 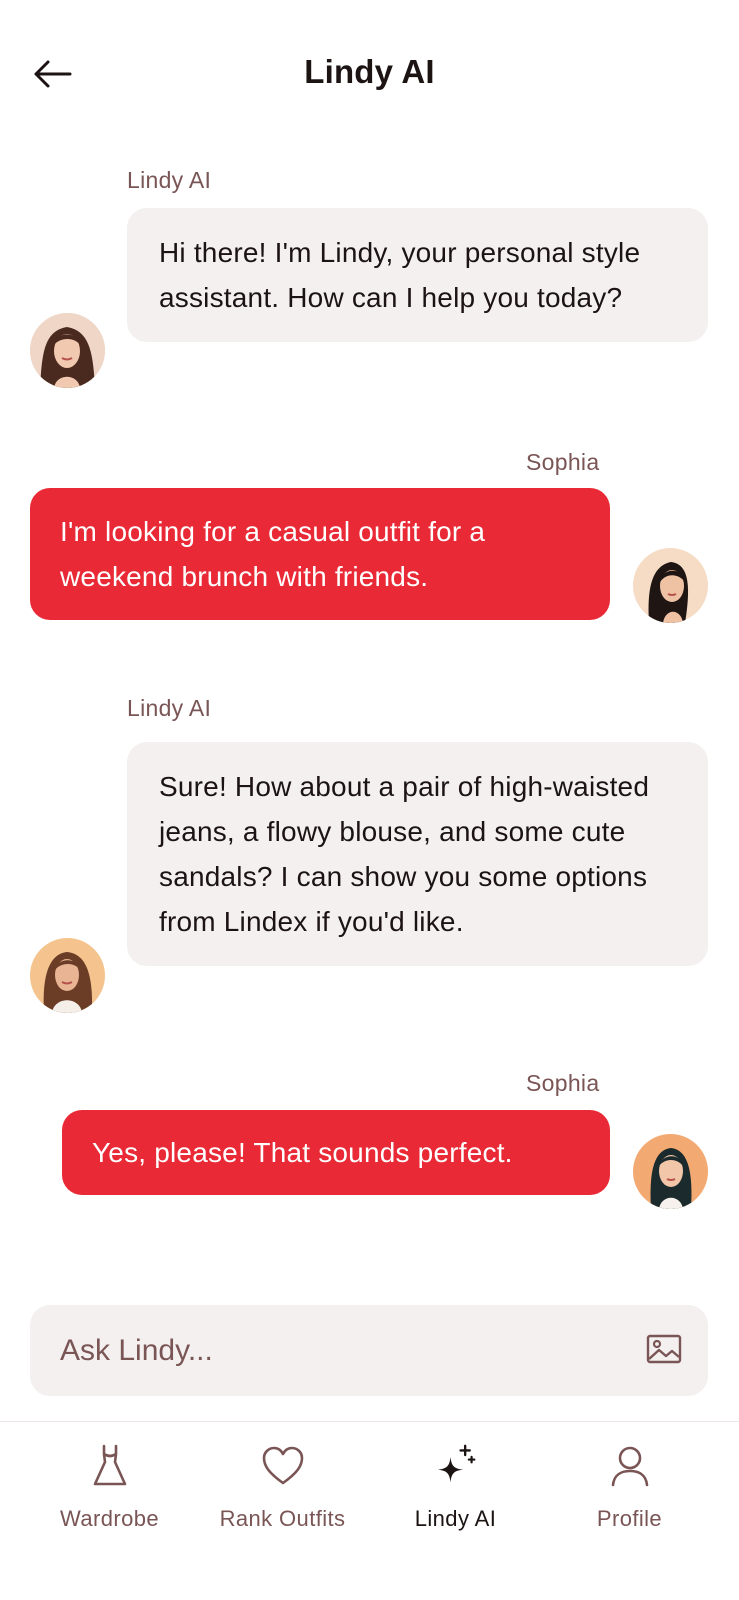 I want to click on chat-input-bar, so click(x=369, y=1350).